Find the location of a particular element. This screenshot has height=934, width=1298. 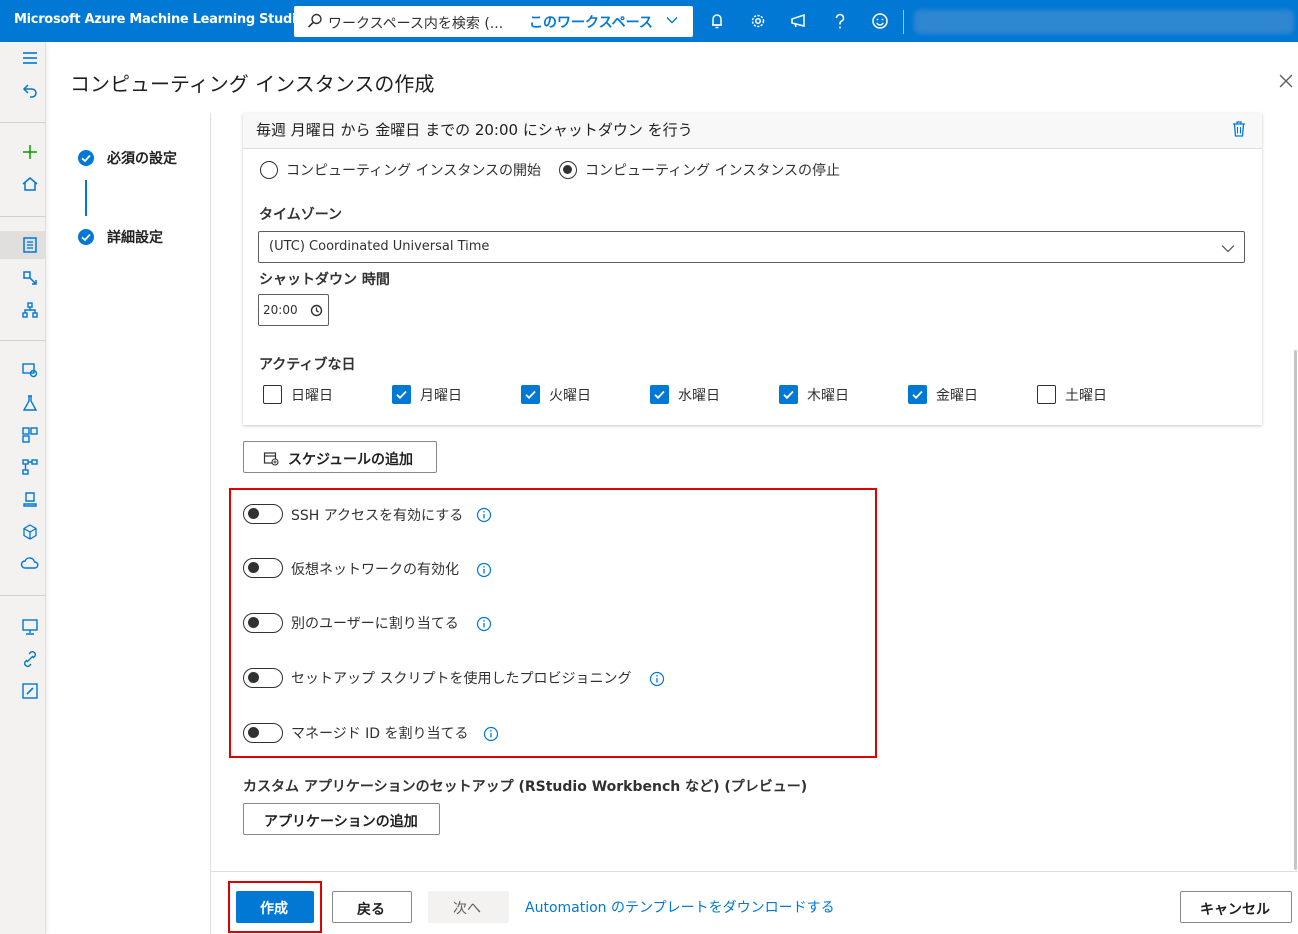

labeling-icon is located at coordinates (30, 691).